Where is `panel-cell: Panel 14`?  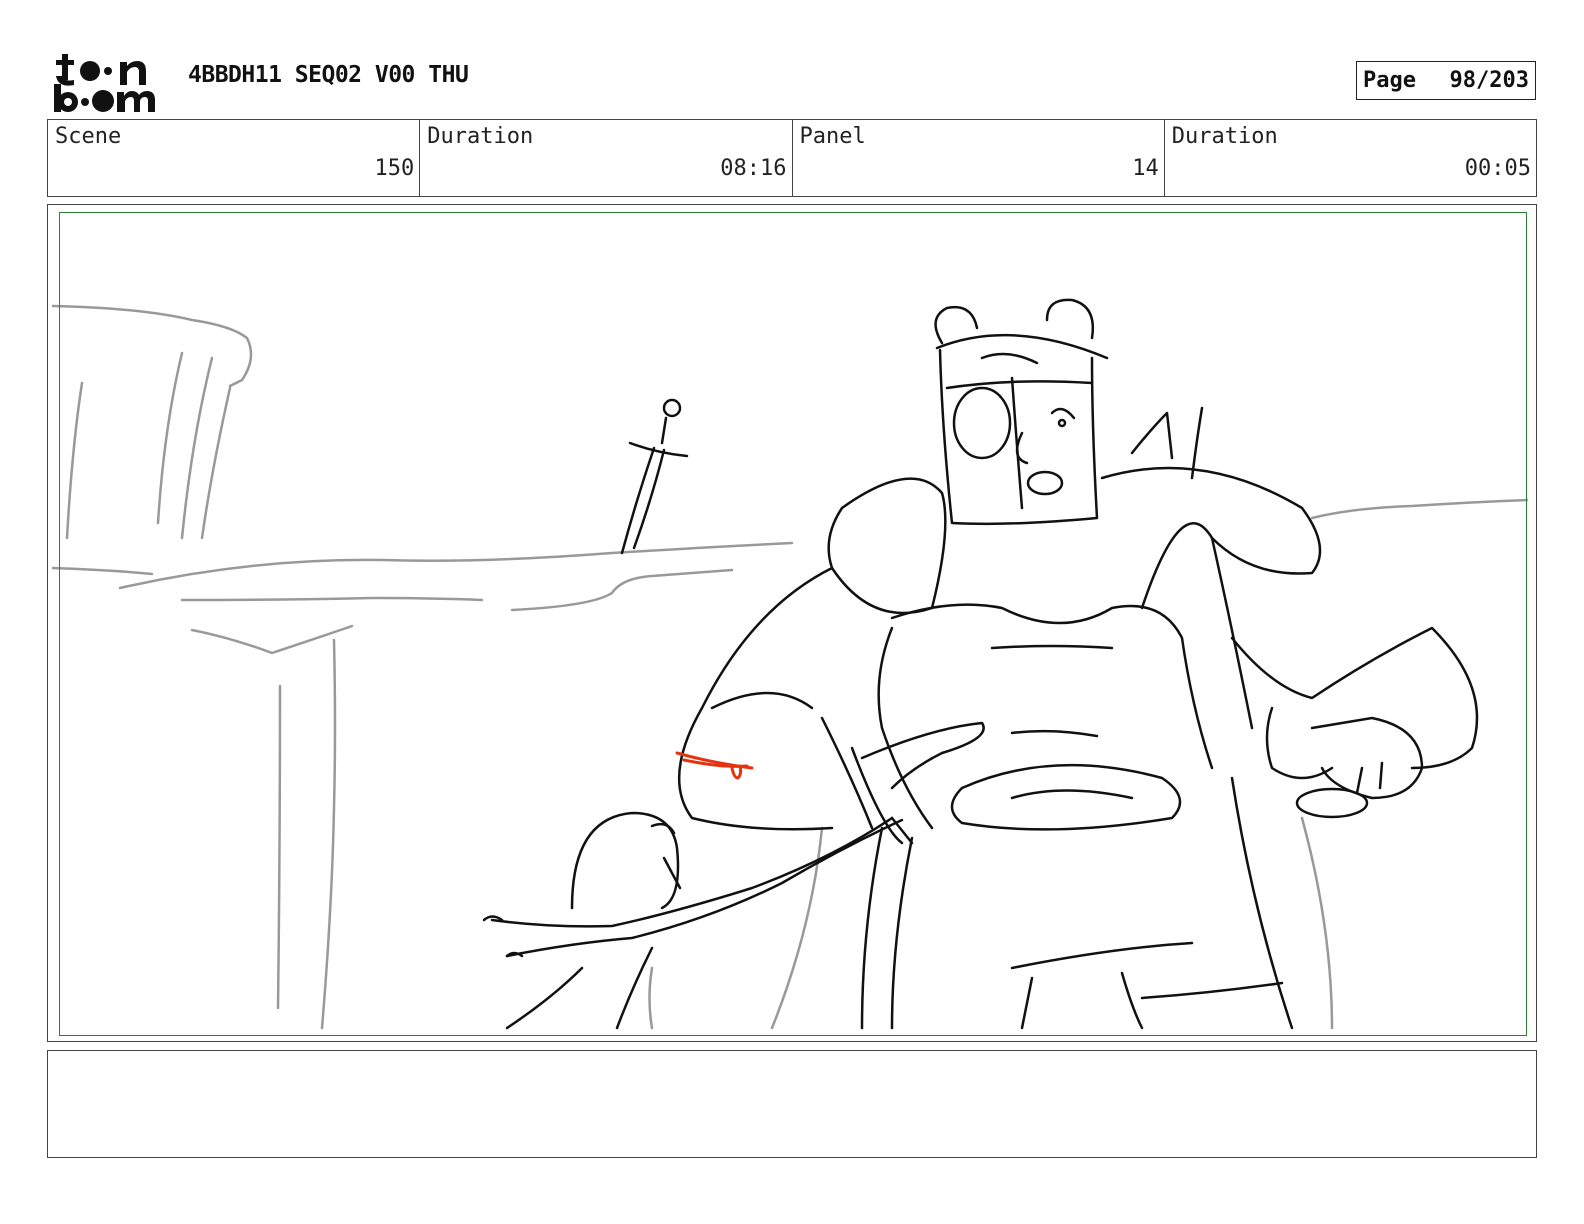 panel-cell: Panel 14 is located at coordinates (979, 158).